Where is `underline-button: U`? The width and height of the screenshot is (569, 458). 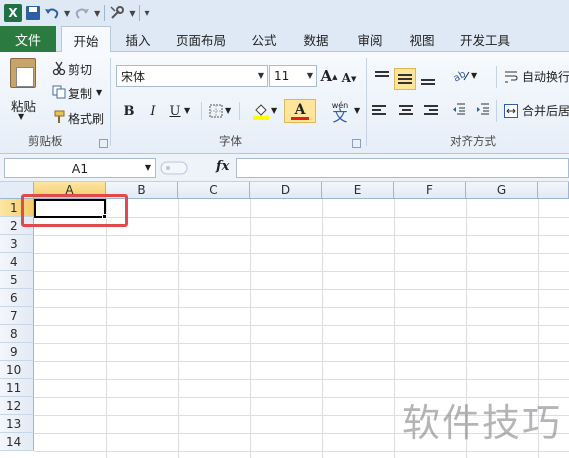 underline-button: U is located at coordinates (175, 111).